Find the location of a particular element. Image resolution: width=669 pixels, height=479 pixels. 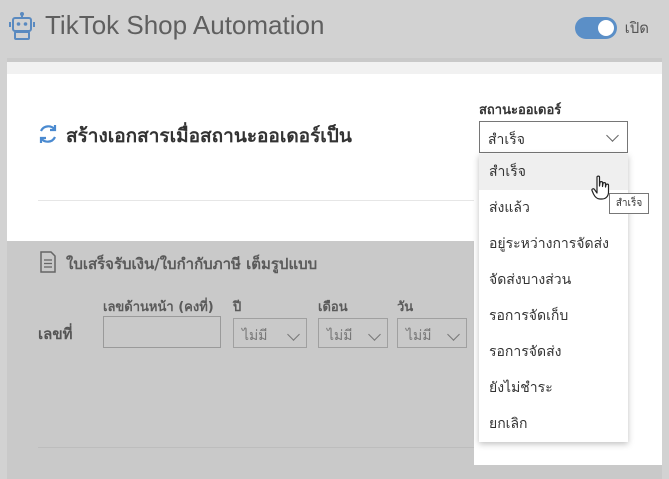

panel-divider is located at coordinates (256, 447).